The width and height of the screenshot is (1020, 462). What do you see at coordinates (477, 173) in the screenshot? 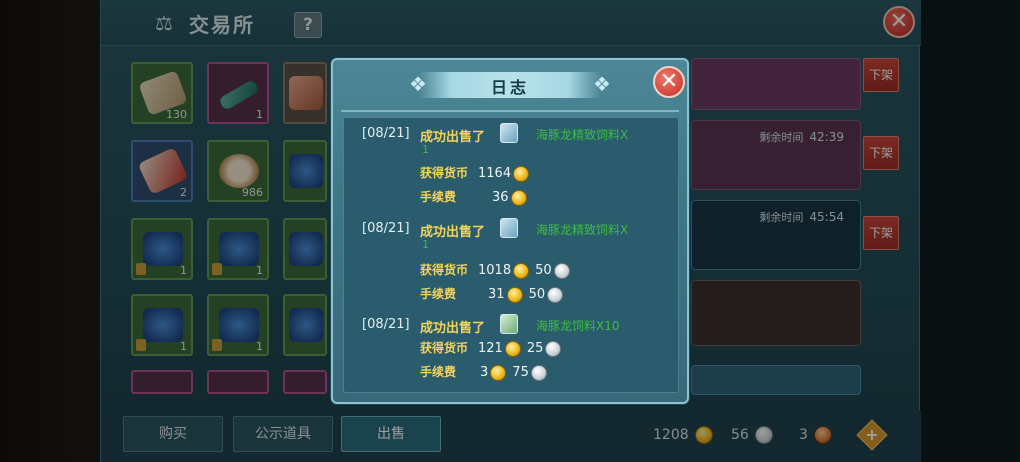
I see `earned-row: 获得货币 1164` at bounding box center [477, 173].